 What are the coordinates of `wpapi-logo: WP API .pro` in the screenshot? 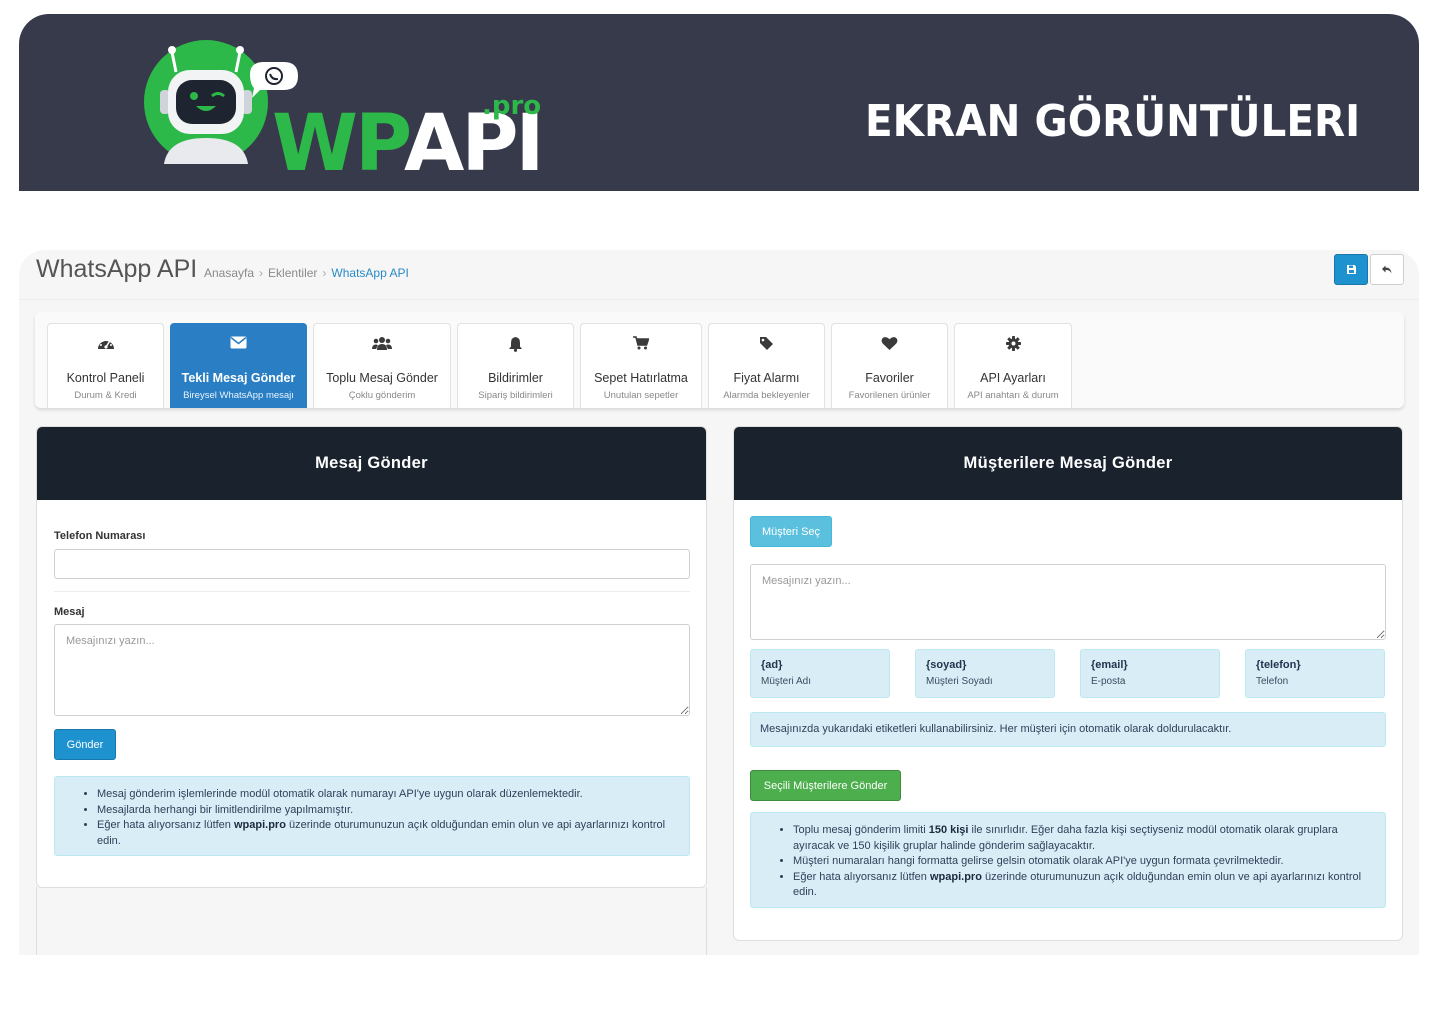 It's located at (344, 105).